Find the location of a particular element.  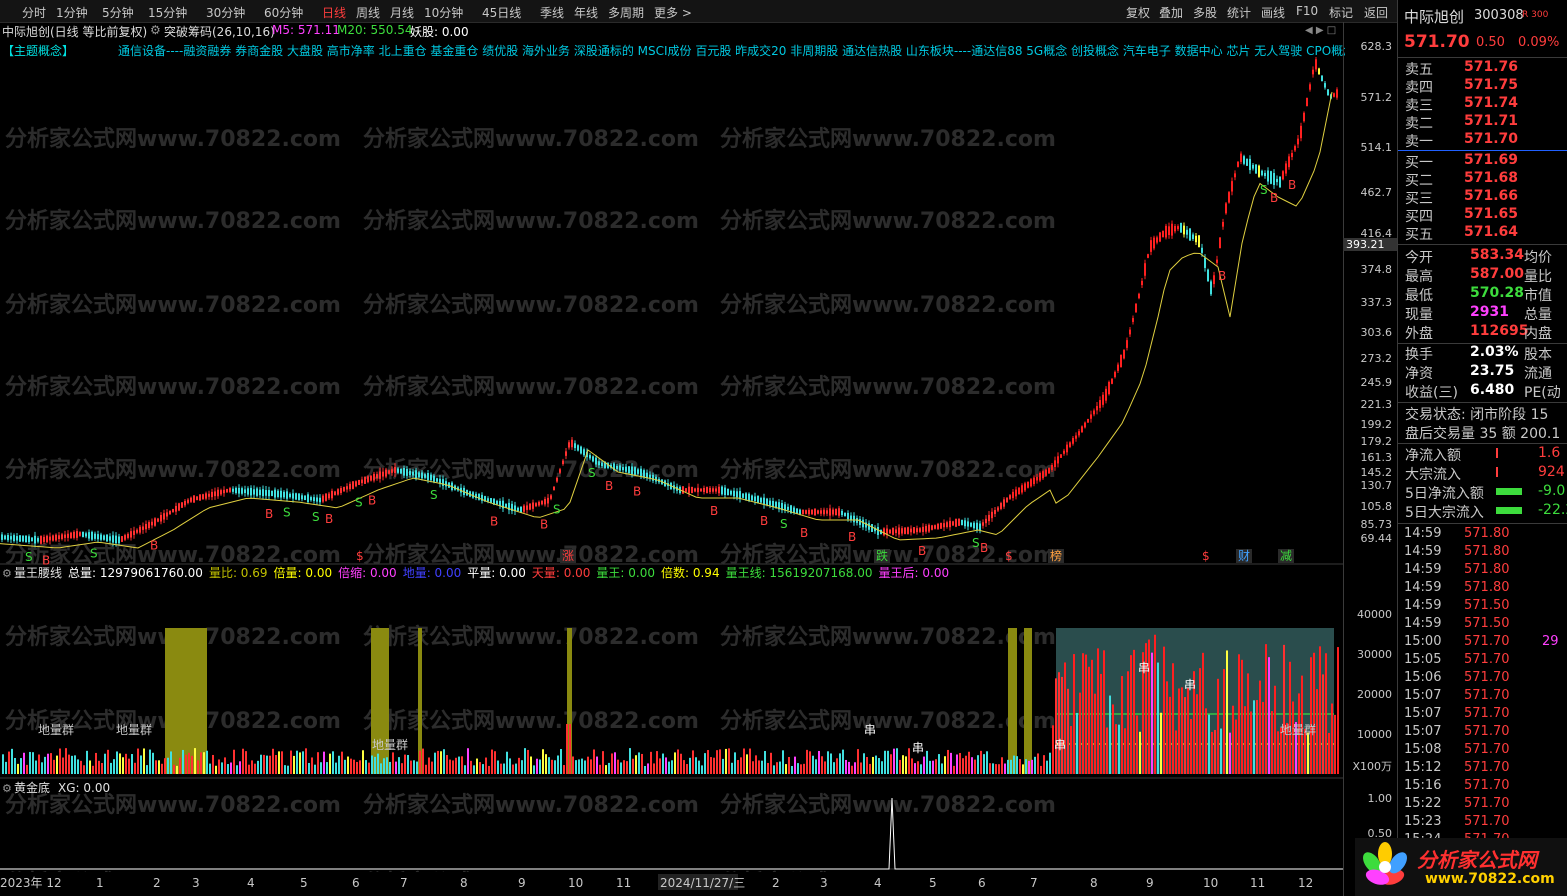

flow-row: 大宗流入 924 is located at coordinates (1482, 473).